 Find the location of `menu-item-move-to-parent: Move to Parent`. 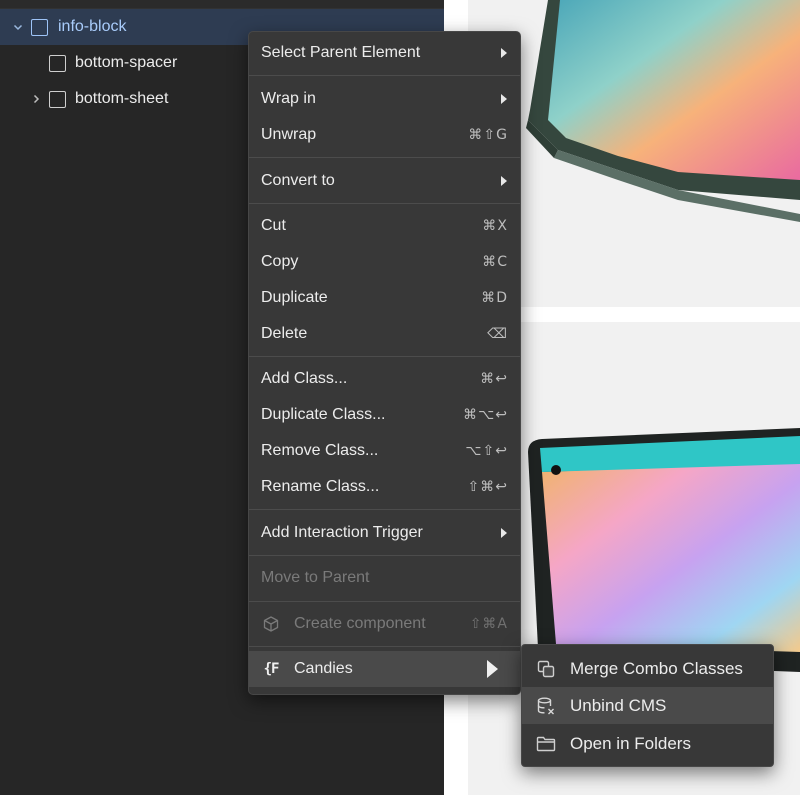

menu-item-move-to-parent: Move to Parent is located at coordinates (384, 578).